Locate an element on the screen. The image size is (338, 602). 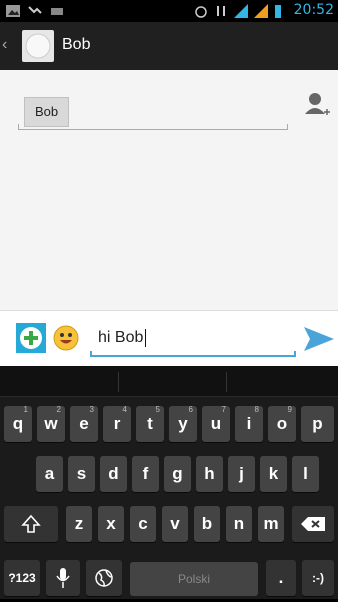
gallery-notification-icon is located at coordinates (13, 10).